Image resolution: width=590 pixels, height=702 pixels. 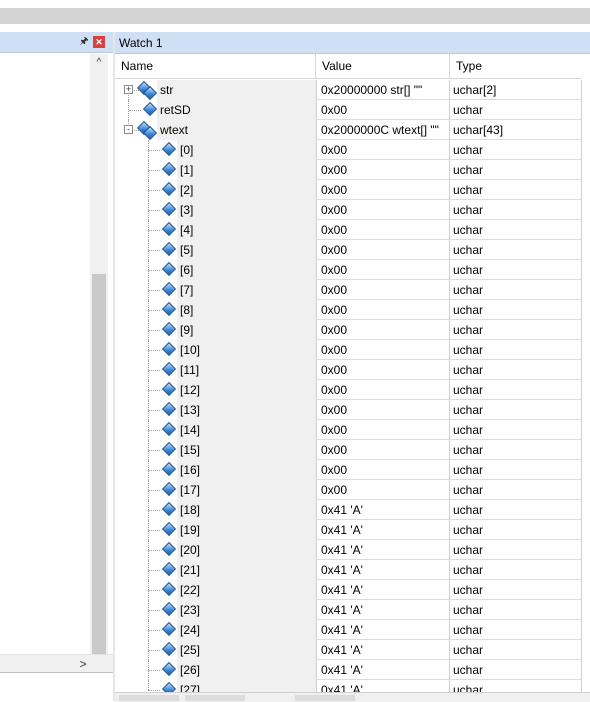 What do you see at coordinates (215, 430) in the screenshot?
I see `name-cell: [14]` at bounding box center [215, 430].